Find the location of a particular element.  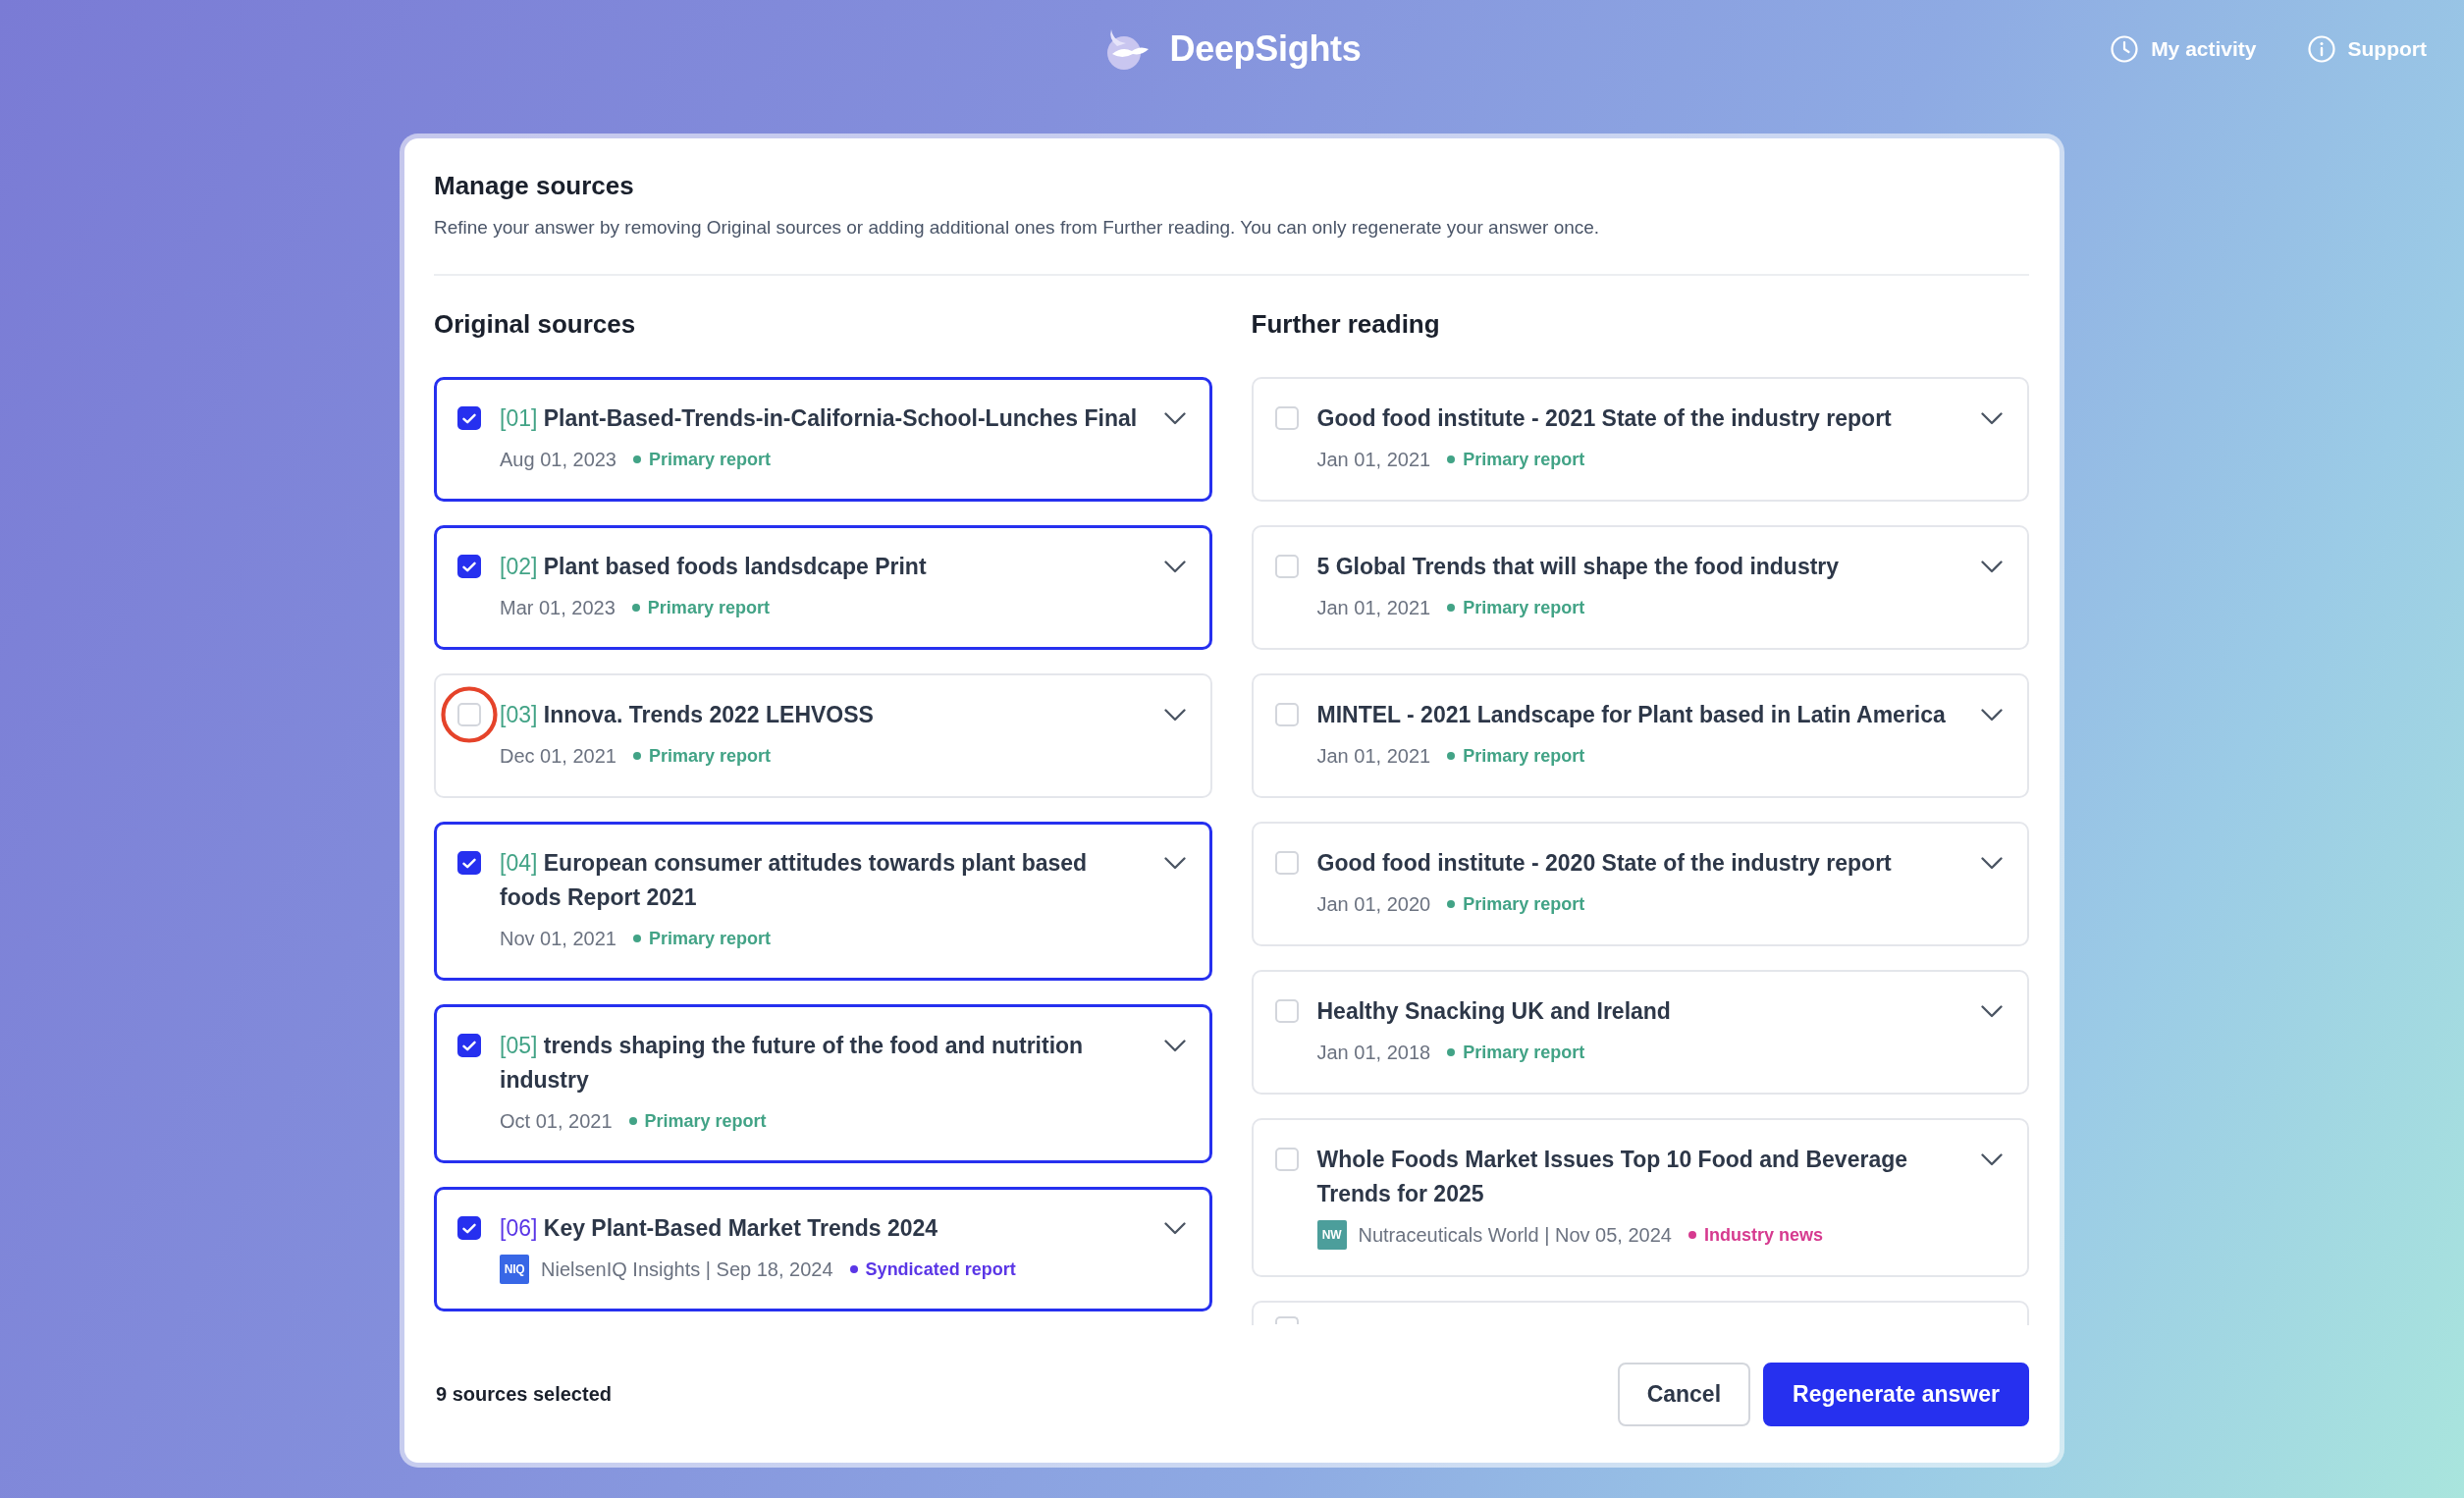

source-date: Jan 01, 2018 is located at coordinates (1373, 1052).